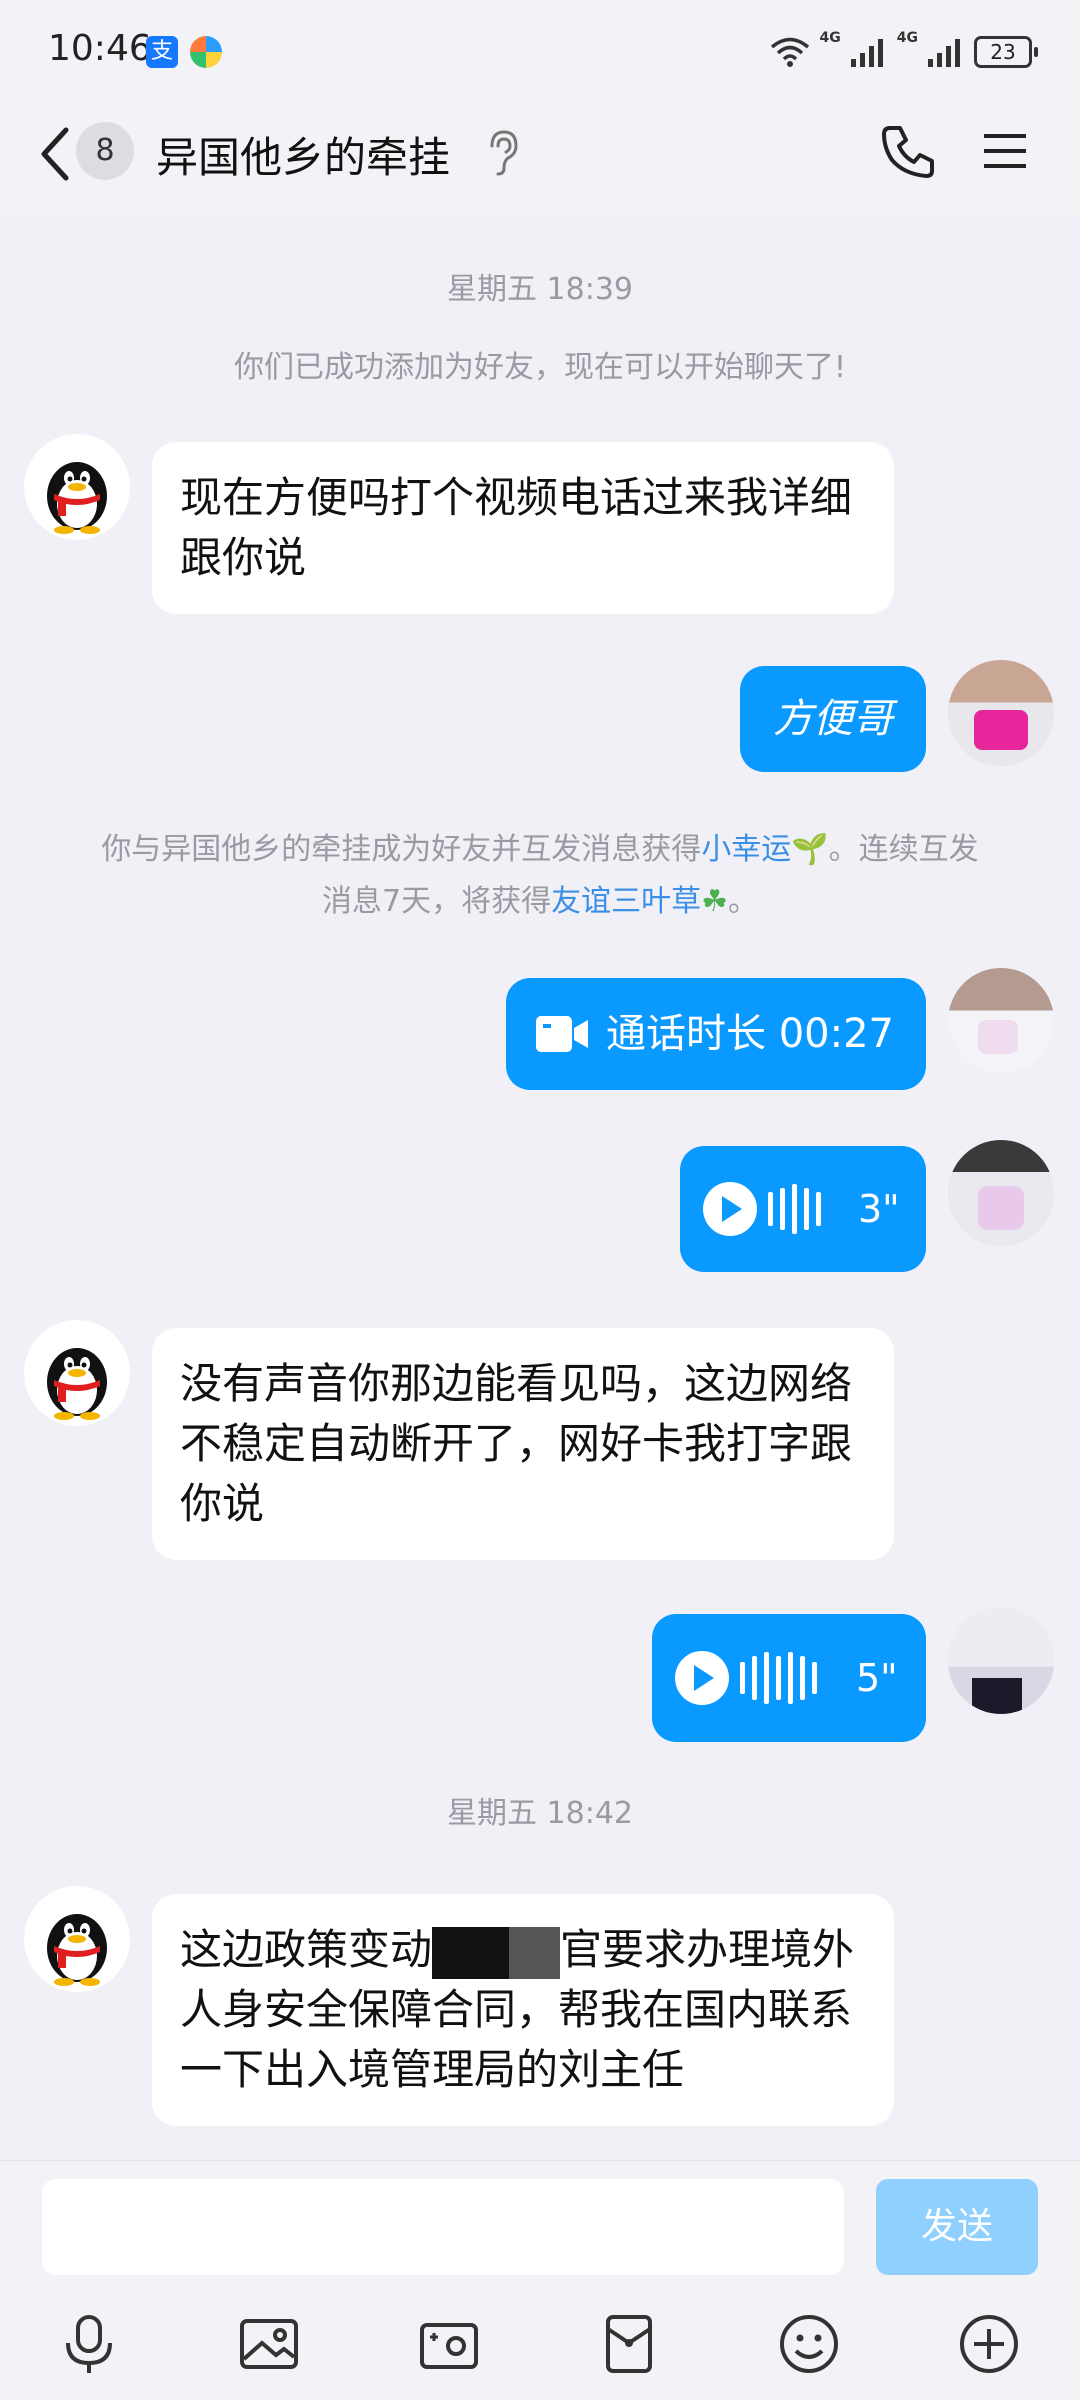 Image resolution: width=1080 pixels, height=2400 pixels. What do you see at coordinates (496, 1952) in the screenshot?
I see `redacted-region` at bounding box center [496, 1952].